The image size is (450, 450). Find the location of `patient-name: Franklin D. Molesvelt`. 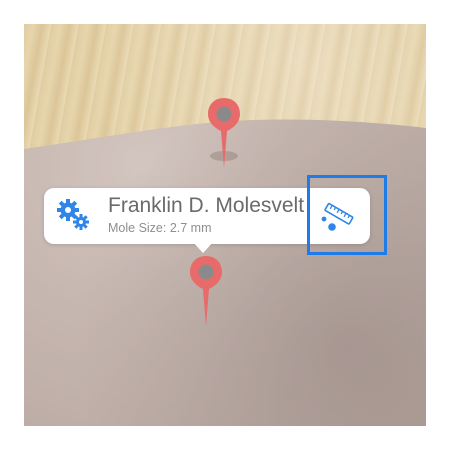

patient-name: Franklin D. Molesvelt is located at coordinates (206, 205).